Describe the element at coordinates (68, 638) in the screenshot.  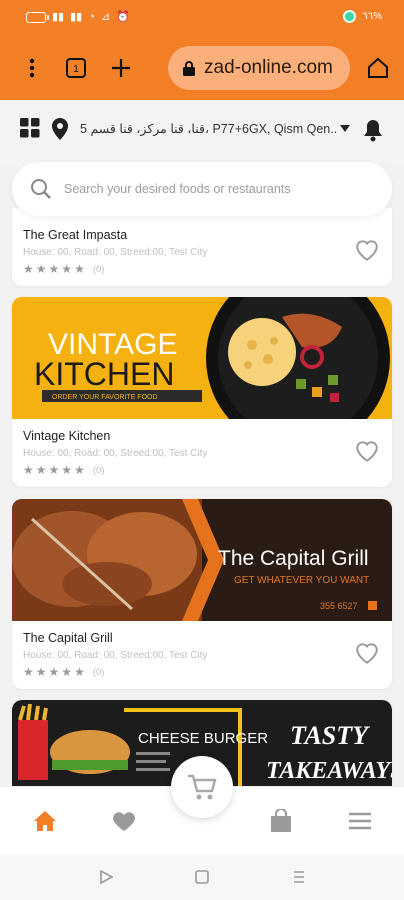
I see `restaurant-name: The Capital Grill` at that location.